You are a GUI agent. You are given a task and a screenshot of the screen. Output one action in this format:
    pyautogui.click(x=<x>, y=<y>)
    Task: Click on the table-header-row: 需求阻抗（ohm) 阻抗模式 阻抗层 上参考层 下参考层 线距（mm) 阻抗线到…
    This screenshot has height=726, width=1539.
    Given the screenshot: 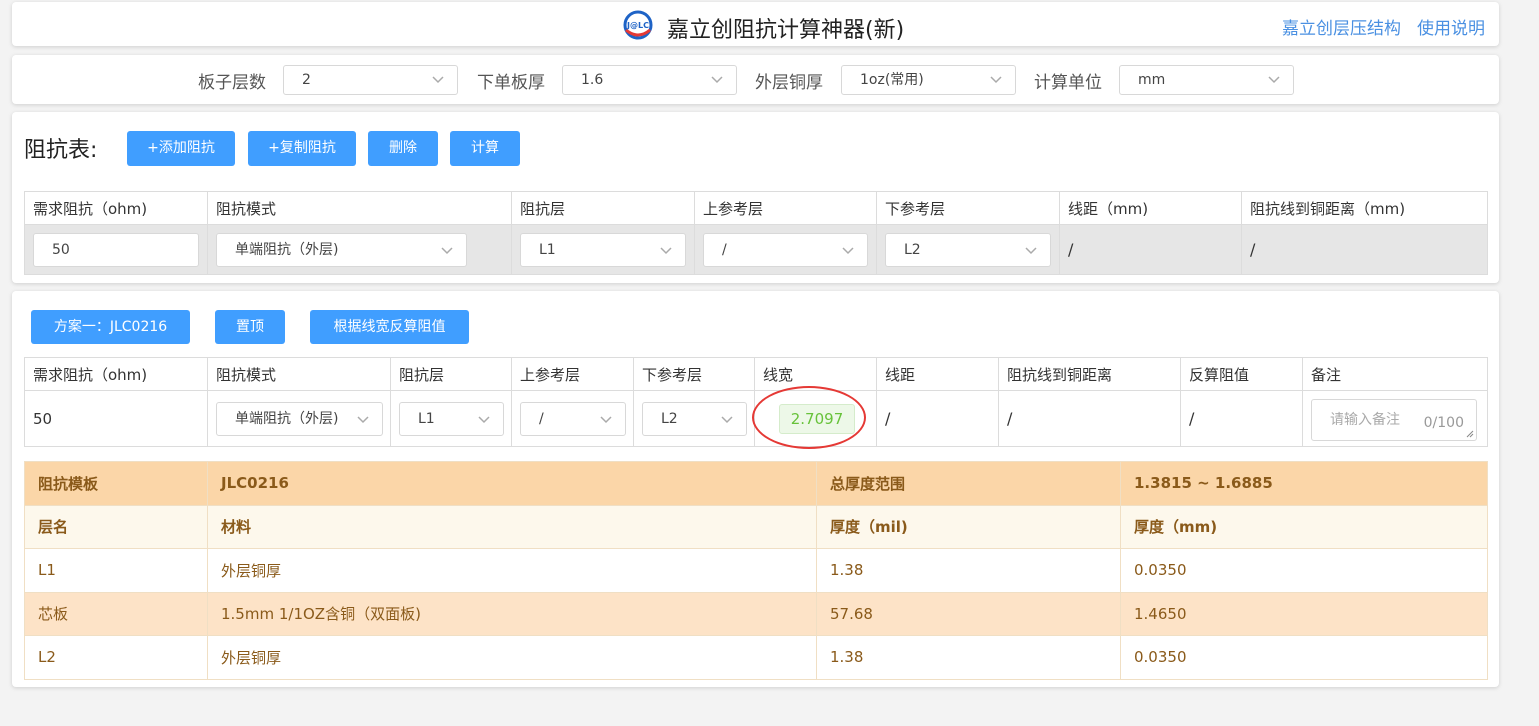 What is the action you would take?
    pyautogui.click(x=756, y=208)
    